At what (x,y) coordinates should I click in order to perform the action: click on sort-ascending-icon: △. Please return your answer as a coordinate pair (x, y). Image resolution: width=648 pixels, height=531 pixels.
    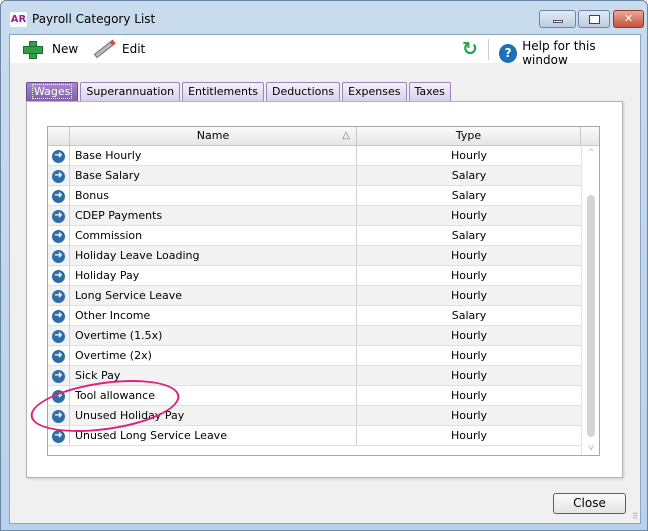
    Looking at the image, I should click on (346, 135).